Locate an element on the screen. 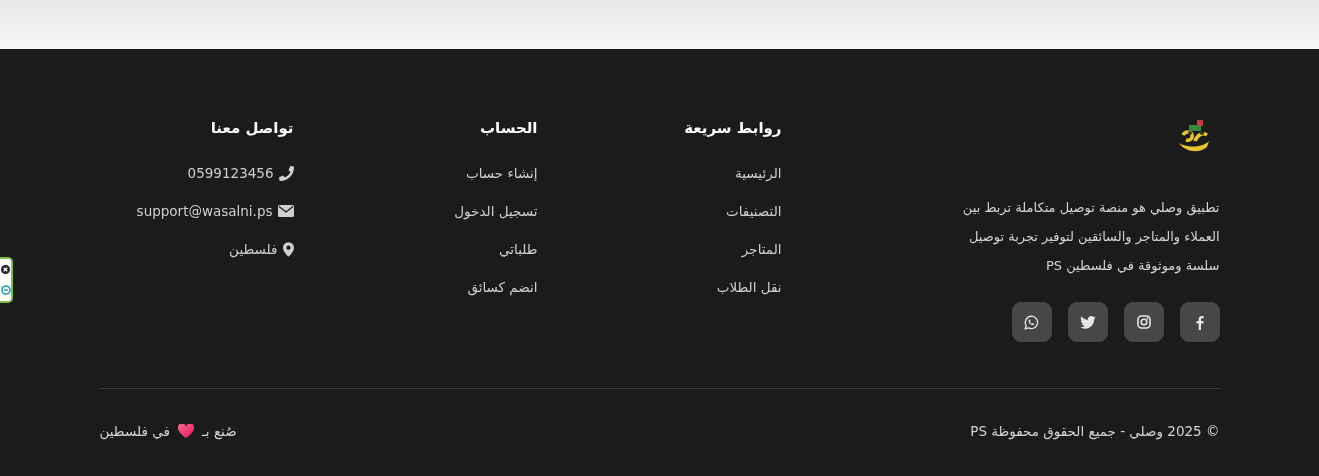 This screenshot has width=1319, height=476. footer-link: تسجيل الدخول is located at coordinates (496, 211).